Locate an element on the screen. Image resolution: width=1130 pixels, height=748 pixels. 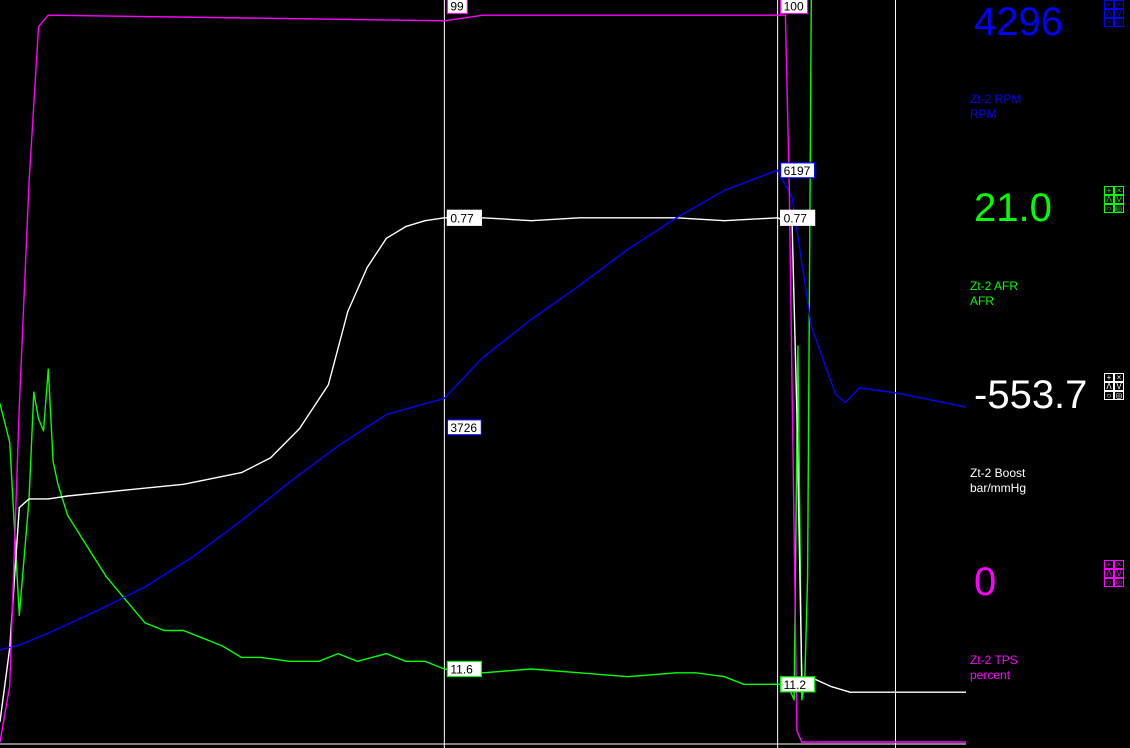
cursor-2-rpm-tag-text: 6197 is located at coordinates (797, 171).